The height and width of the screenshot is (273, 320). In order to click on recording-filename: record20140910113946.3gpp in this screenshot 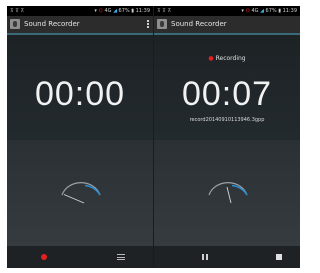, I will do `click(227, 120)`.